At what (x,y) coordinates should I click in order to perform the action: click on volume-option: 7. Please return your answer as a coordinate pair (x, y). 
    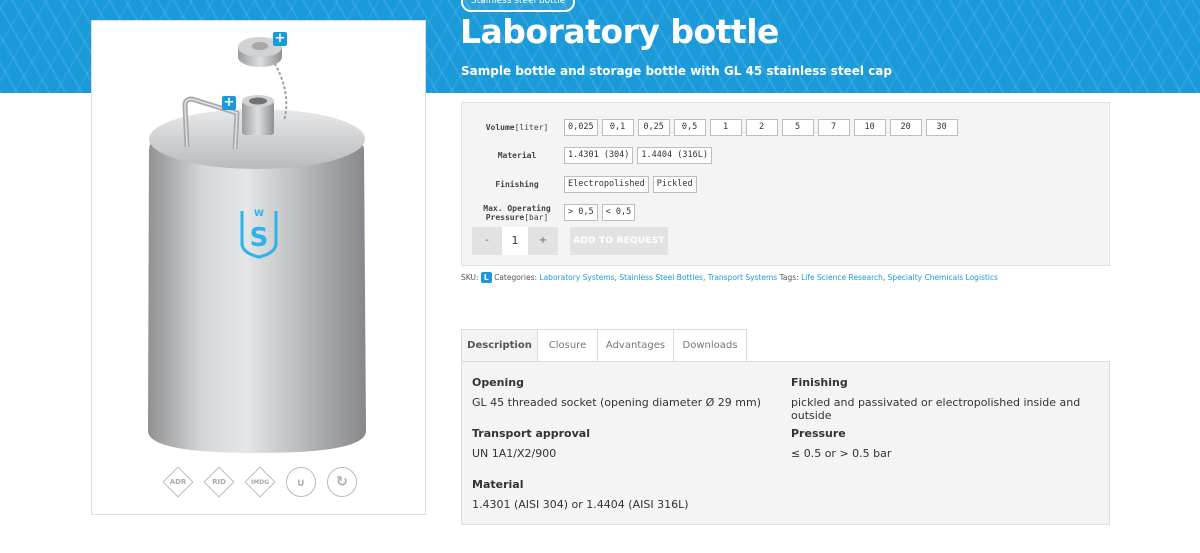
    Looking at the image, I should click on (833, 127).